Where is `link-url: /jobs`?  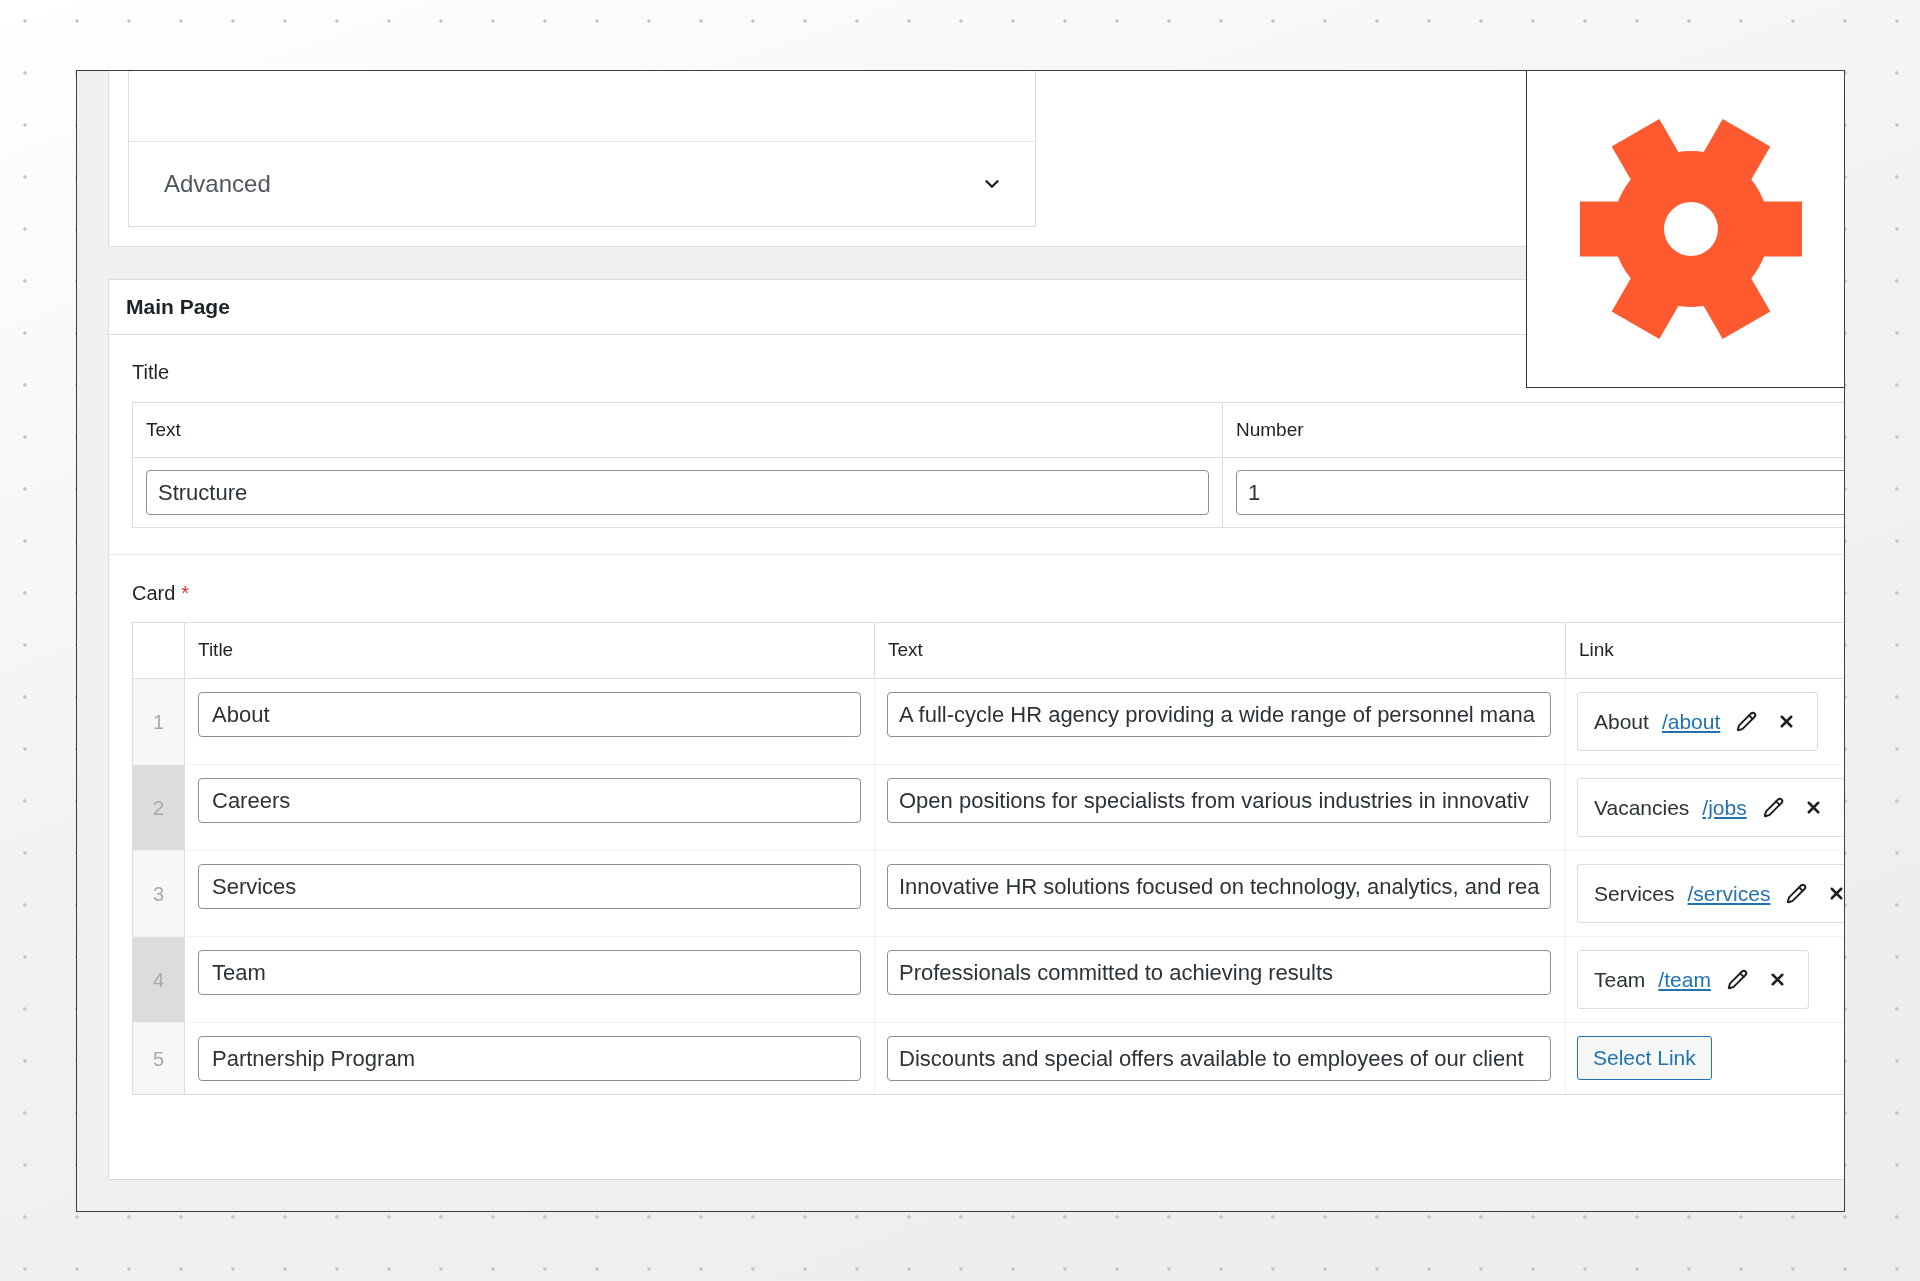 link-url: /jobs is located at coordinates (1724, 807).